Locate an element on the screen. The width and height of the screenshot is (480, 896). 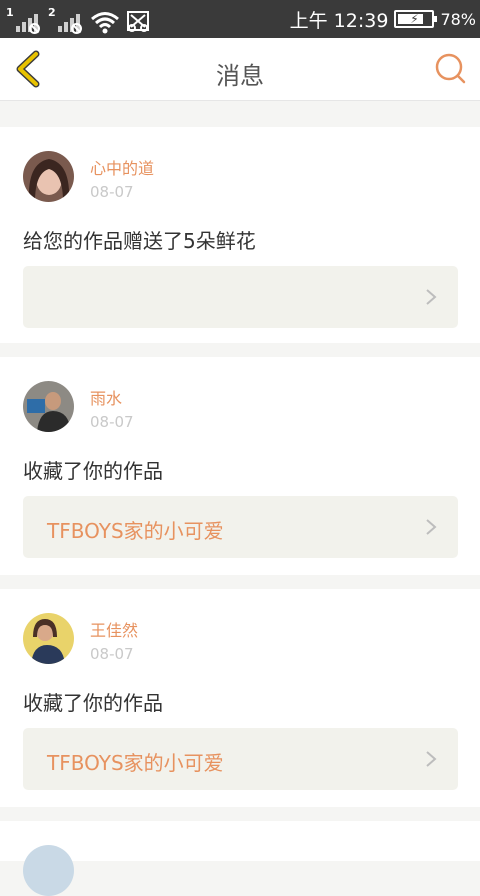
battery-icon: ⚡ is located at coordinates (416, 19).